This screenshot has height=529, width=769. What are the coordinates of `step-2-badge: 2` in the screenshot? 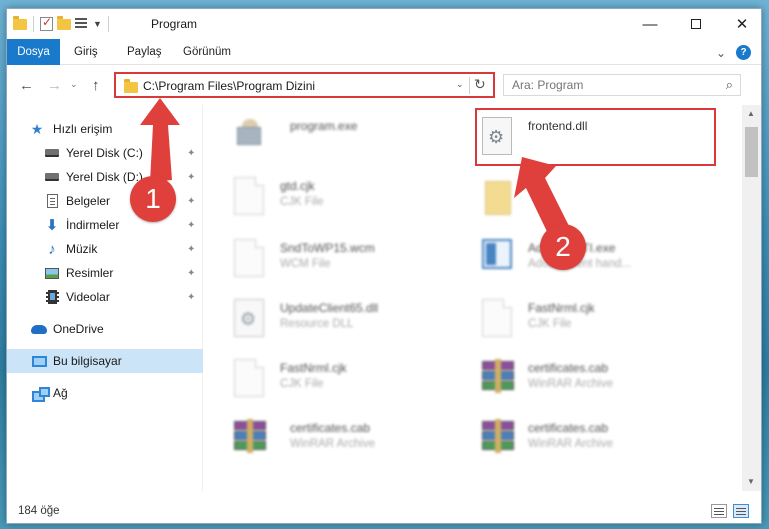 It's located at (563, 247).